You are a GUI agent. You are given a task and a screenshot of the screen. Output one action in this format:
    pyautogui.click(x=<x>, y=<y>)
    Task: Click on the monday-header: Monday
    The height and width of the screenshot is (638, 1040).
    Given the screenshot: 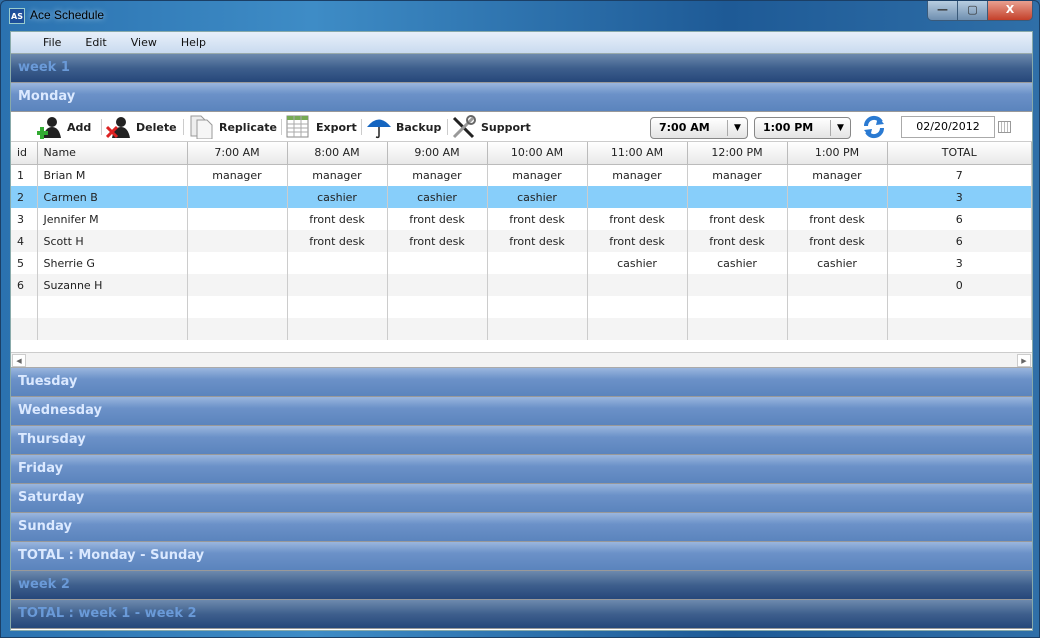 What is the action you would take?
    pyautogui.click(x=521, y=97)
    